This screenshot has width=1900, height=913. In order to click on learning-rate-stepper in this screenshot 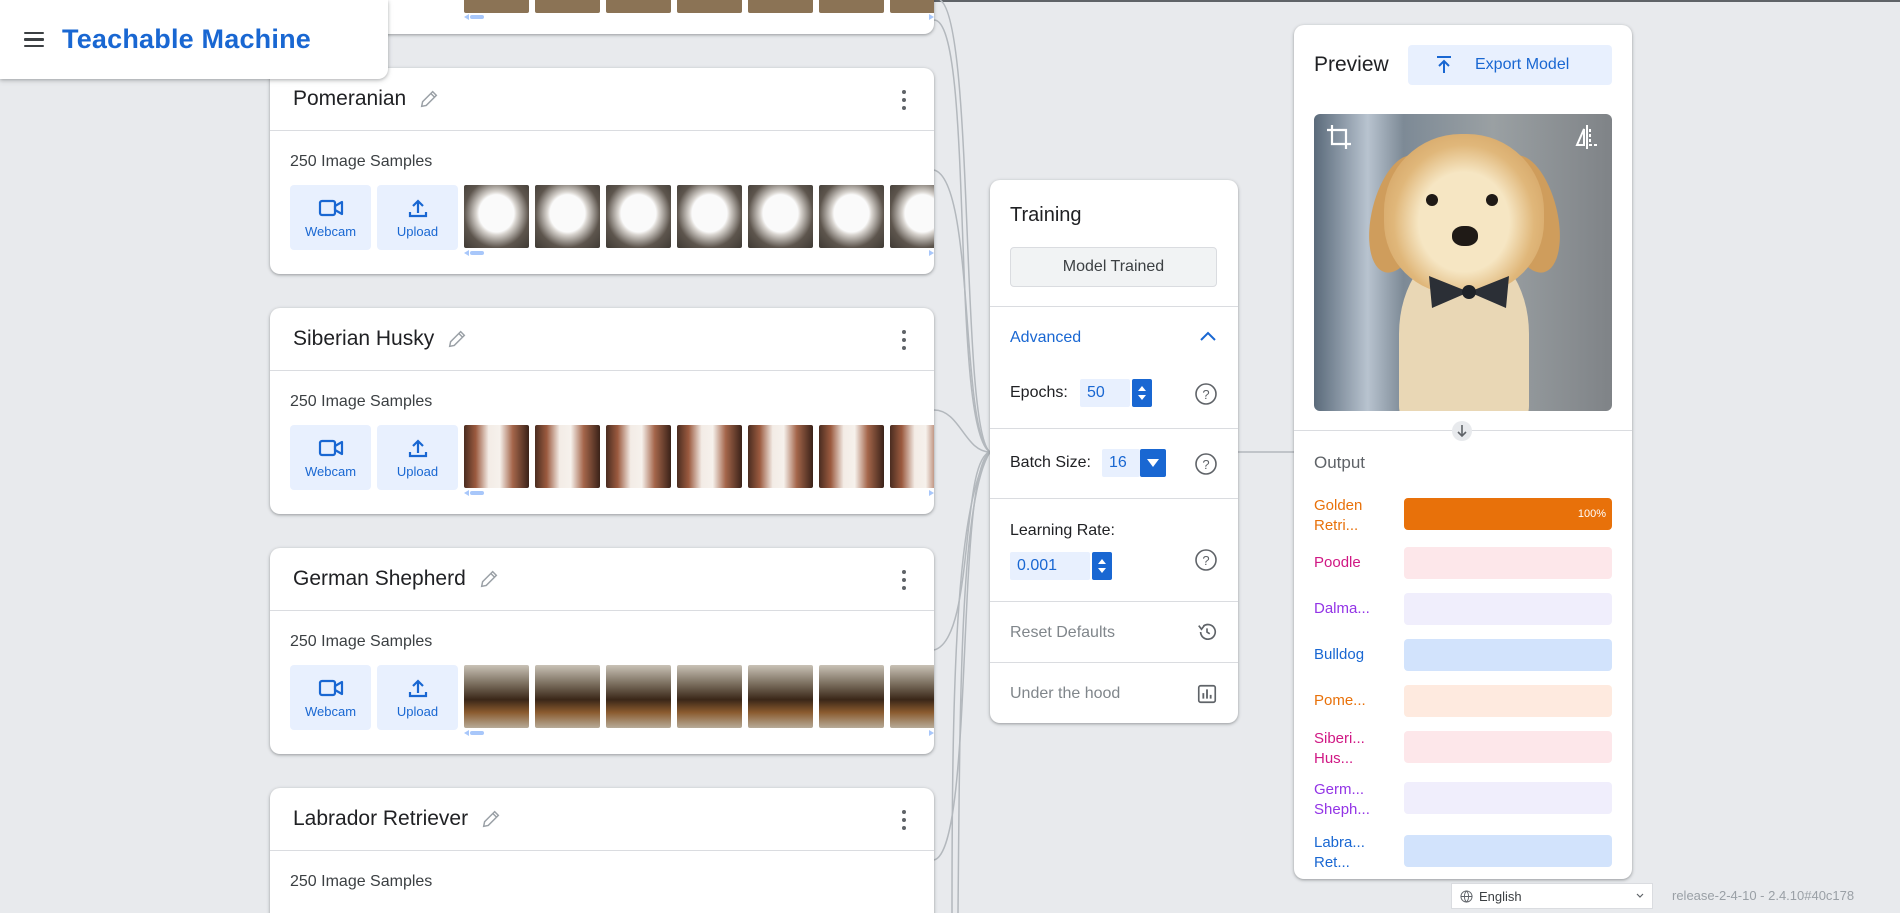, I will do `click(1102, 566)`.